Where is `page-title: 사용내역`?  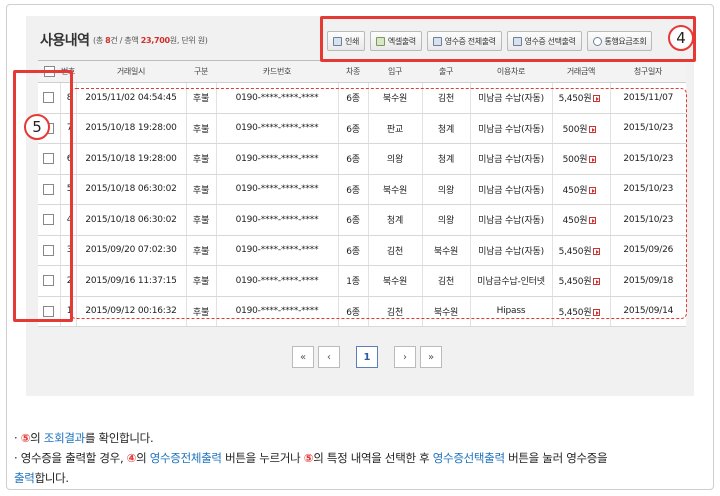
page-title: 사용내역 is located at coordinates (65, 41).